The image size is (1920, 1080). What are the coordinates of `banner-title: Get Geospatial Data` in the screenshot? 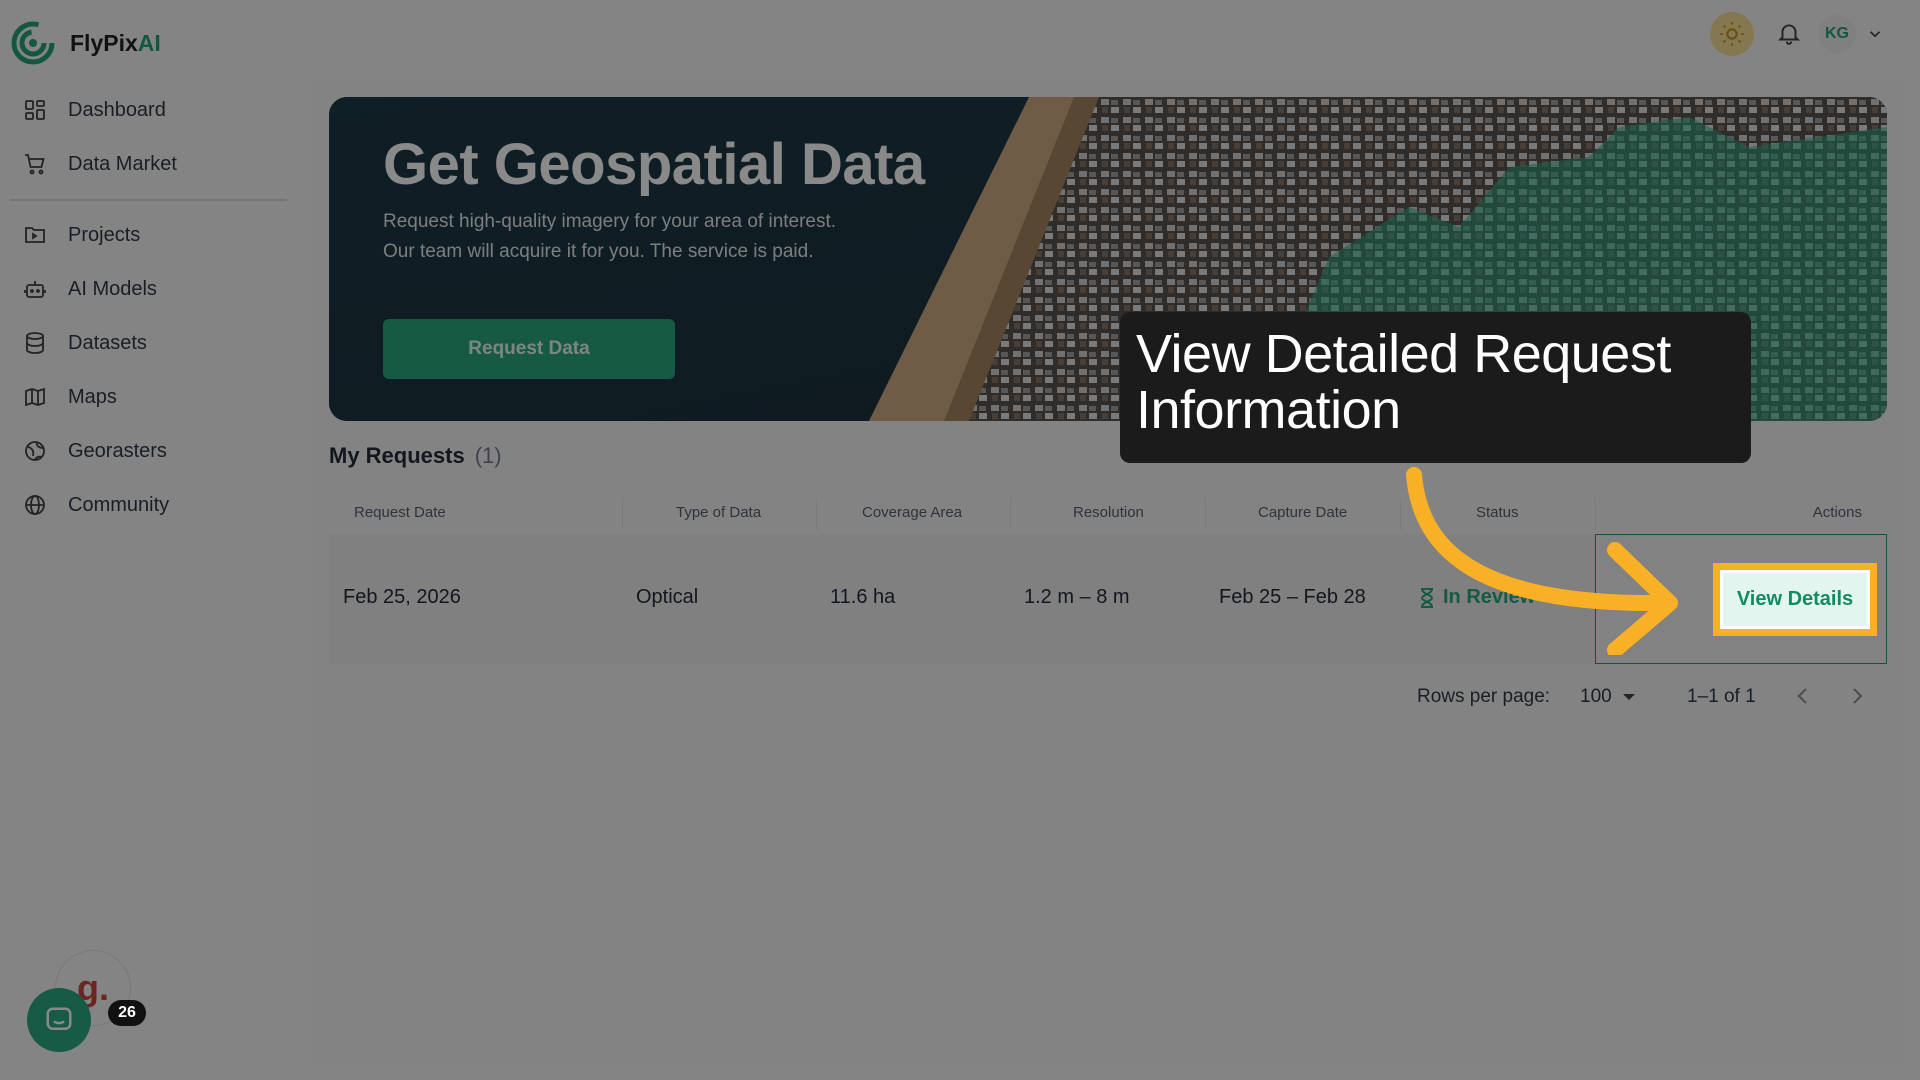 It's located at (654, 164).